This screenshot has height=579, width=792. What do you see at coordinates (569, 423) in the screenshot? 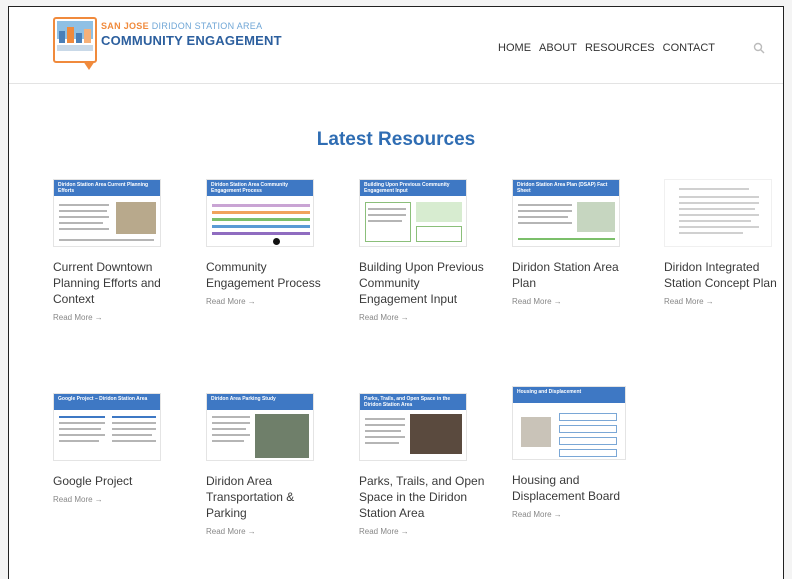
I see `resource-thumbnail: Housing and Displacement` at bounding box center [569, 423].